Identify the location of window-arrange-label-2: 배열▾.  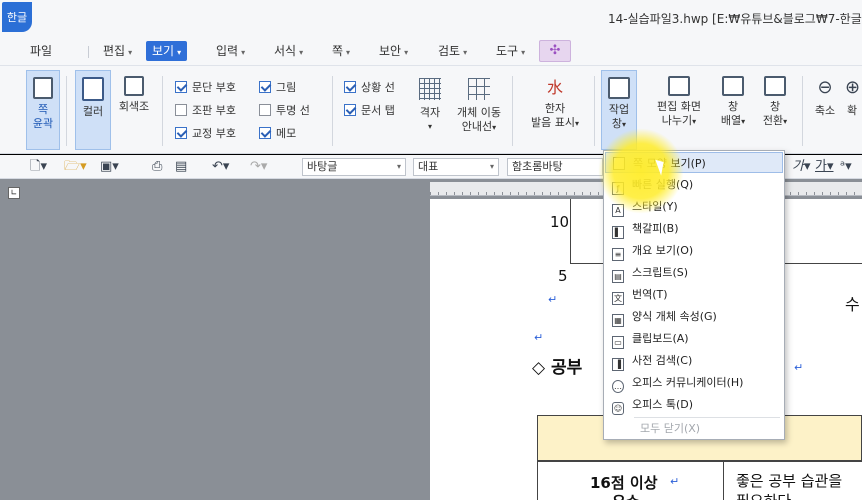
(733, 121).